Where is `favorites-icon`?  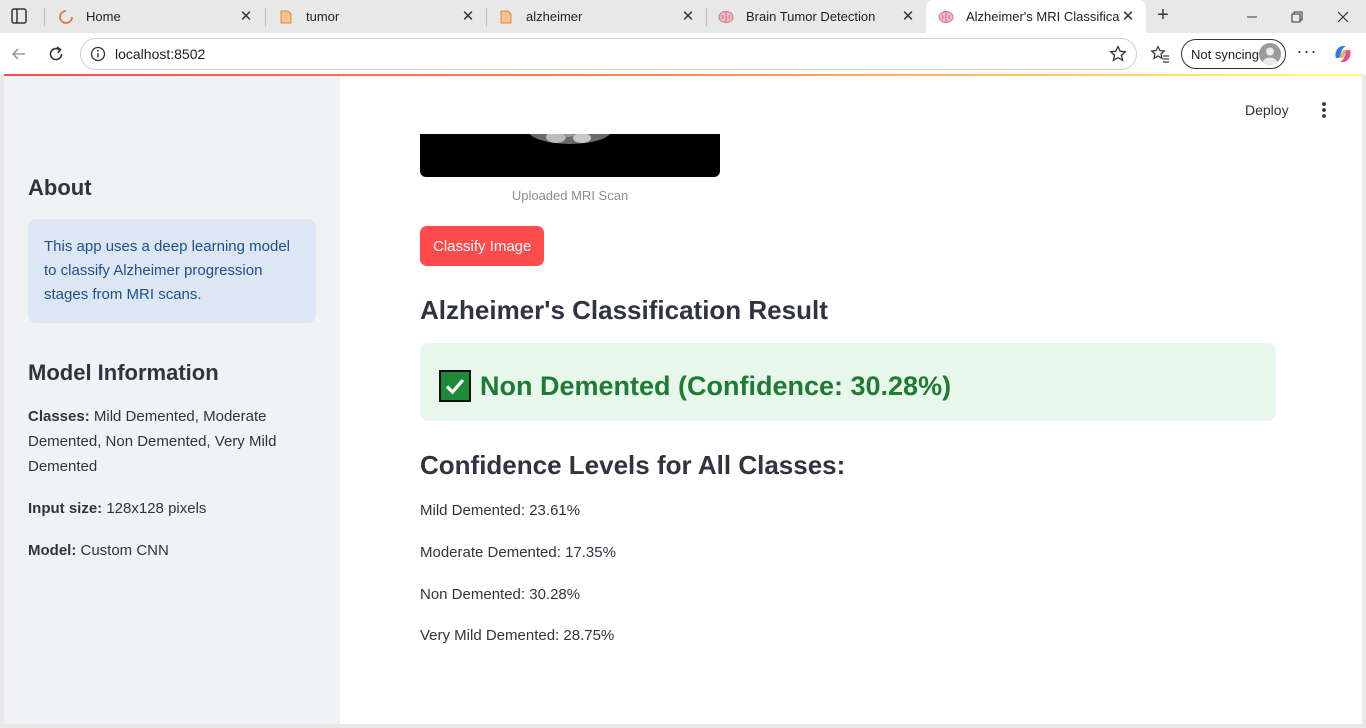 favorites-icon is located at coordinates (1160, 54).